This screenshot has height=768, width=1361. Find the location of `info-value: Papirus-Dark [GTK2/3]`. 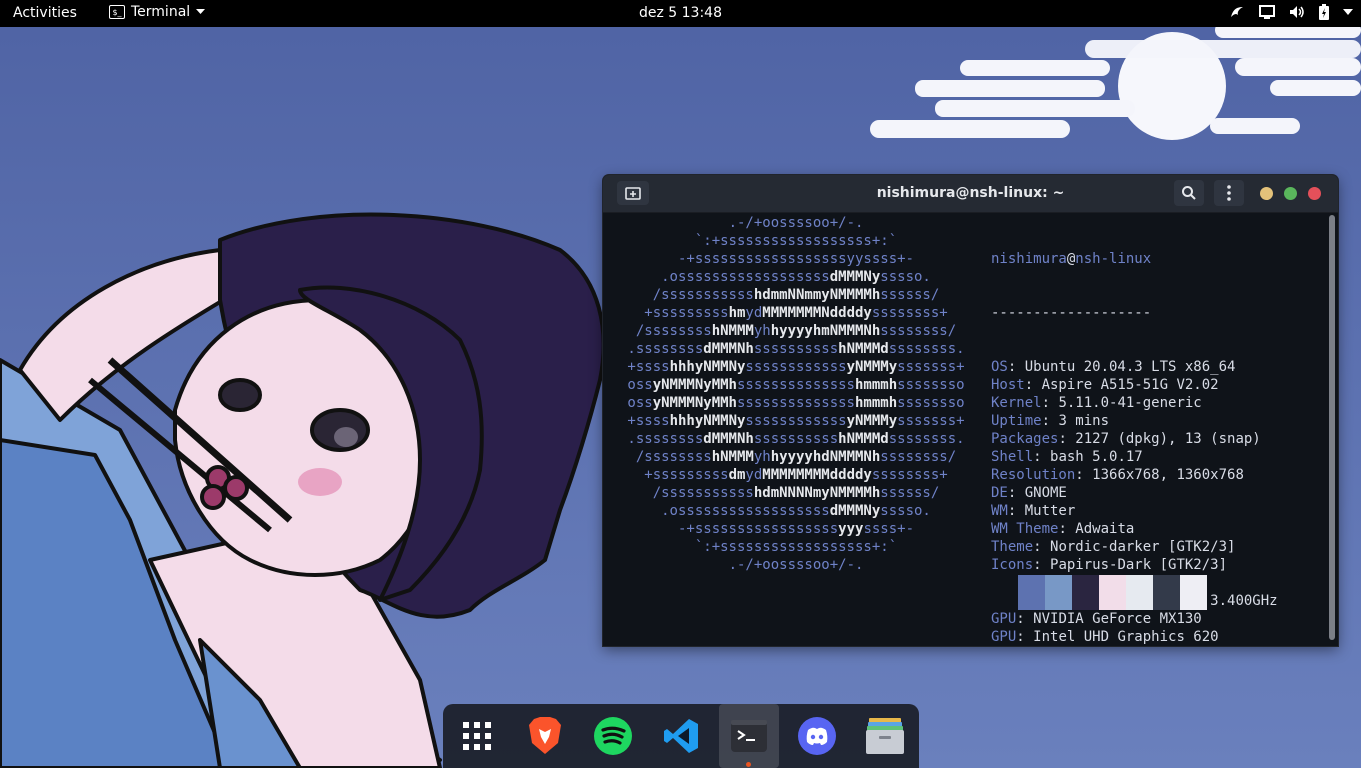

info-value: Papirus-Dark [GTK2/3] is located at coordinates (1139, 565).